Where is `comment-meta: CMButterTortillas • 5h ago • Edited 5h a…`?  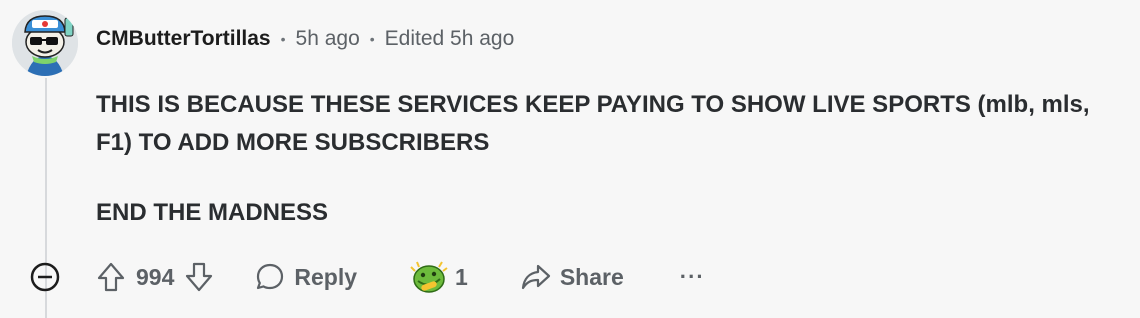 comment-meta: CMButterTortillas • 5h ago • Edited 5h a… is located at coordinates (305, 39).